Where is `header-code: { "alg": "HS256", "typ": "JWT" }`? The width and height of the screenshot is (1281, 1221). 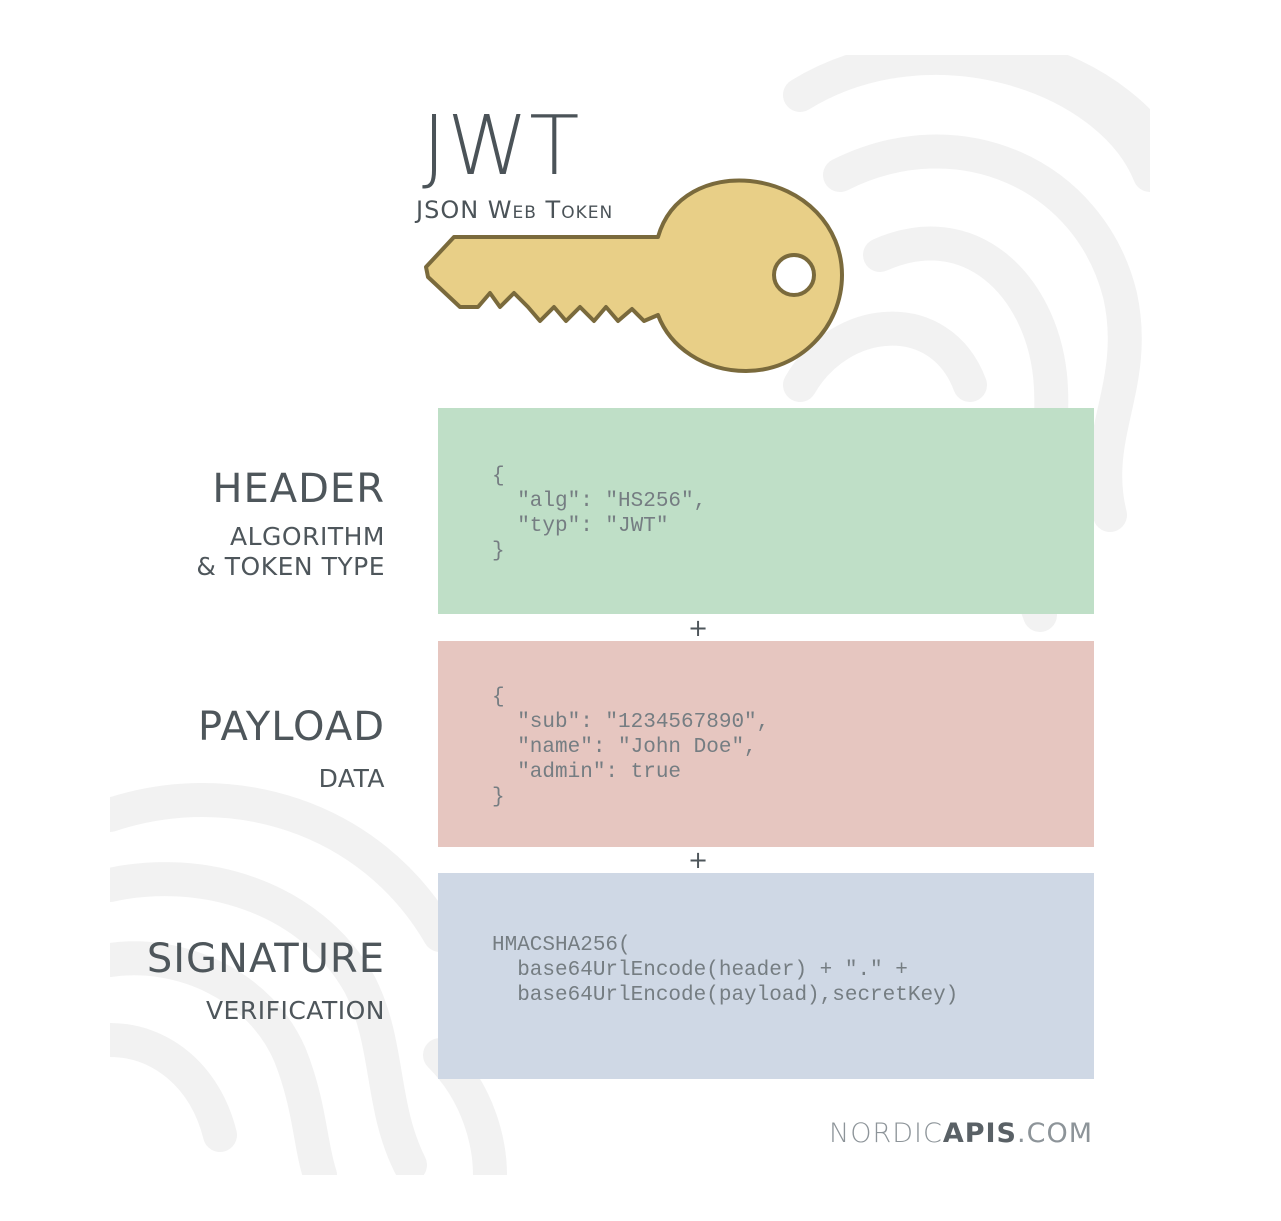
header-code: { "alg": "HS256", "typ": "JWT" } is located at coordinates (599, 514).